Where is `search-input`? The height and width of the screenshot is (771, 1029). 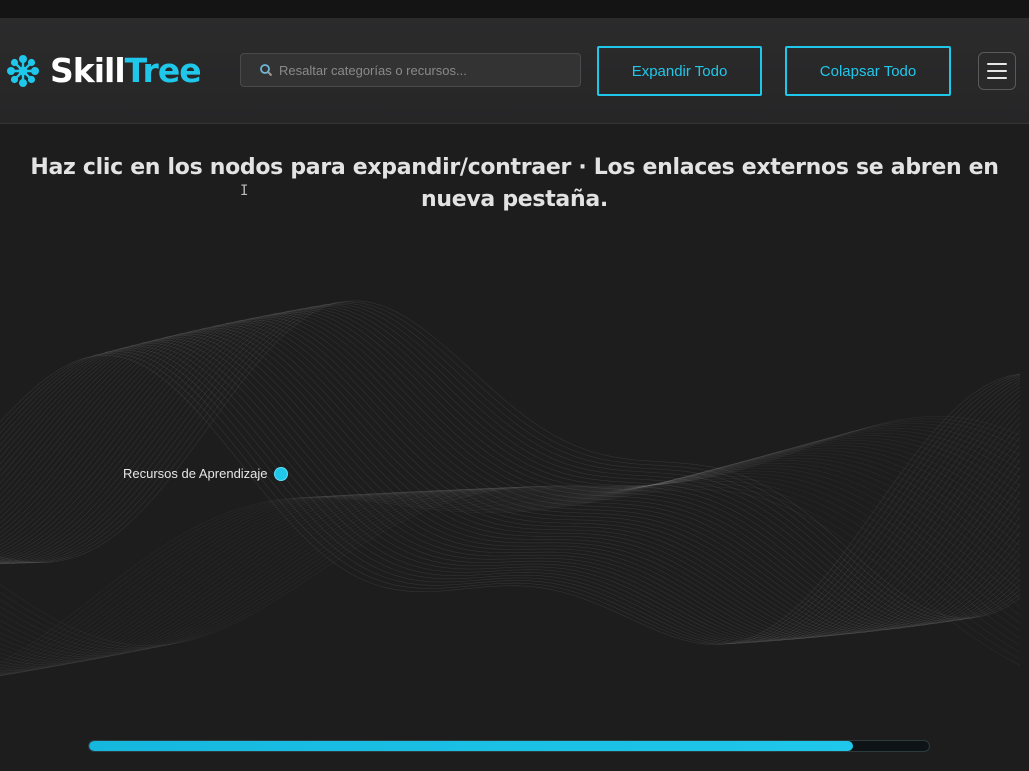 search-input is located at coordinates (419, 70).